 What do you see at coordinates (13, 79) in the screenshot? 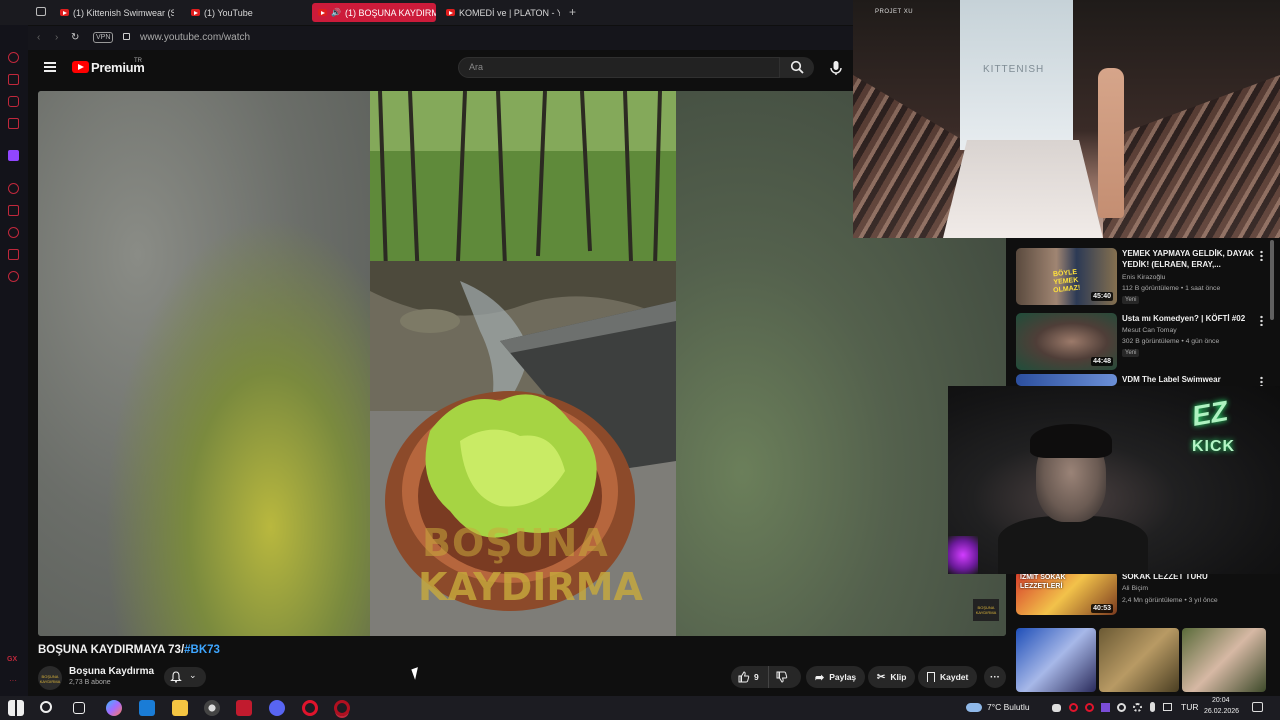
I see `sidebar-aria-icon` at bounding box center [13, 79].